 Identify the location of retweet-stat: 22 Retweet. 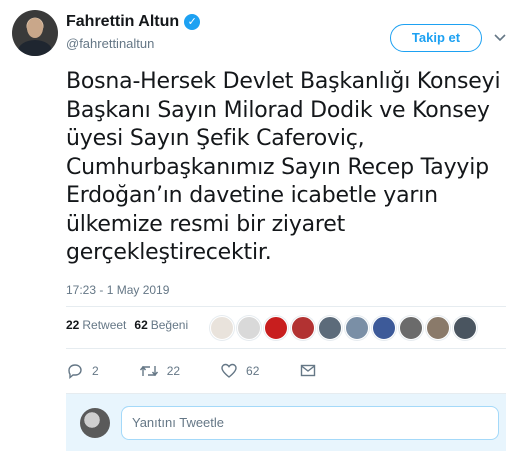
(96, 325).